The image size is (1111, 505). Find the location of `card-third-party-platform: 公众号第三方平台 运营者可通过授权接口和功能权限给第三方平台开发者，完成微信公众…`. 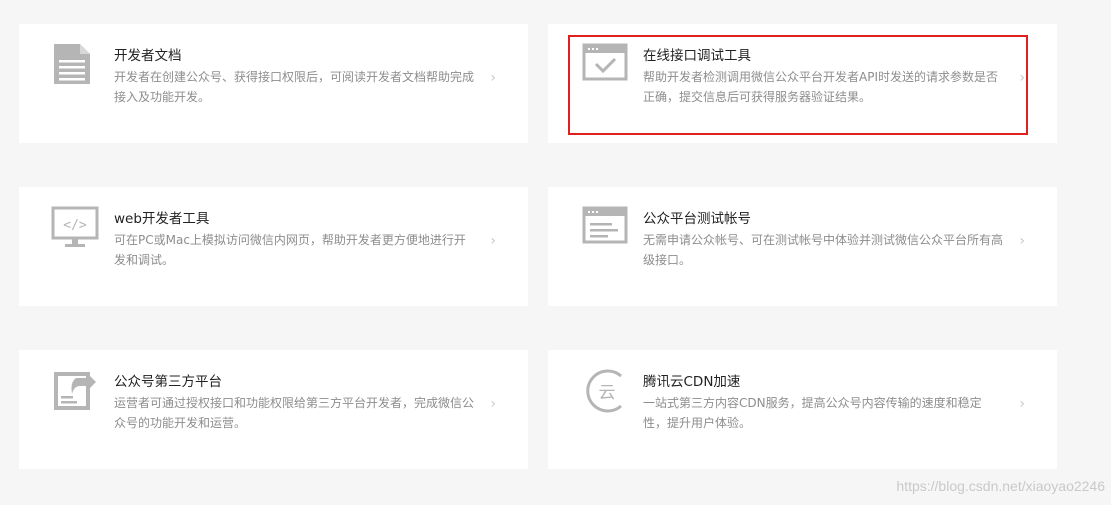

card-third-party-platform: 公众号第三方平台 运营者可通过授权接口和功能权限给第三方平台开发者，完成微信公众… is located at coordinates (273, 409).